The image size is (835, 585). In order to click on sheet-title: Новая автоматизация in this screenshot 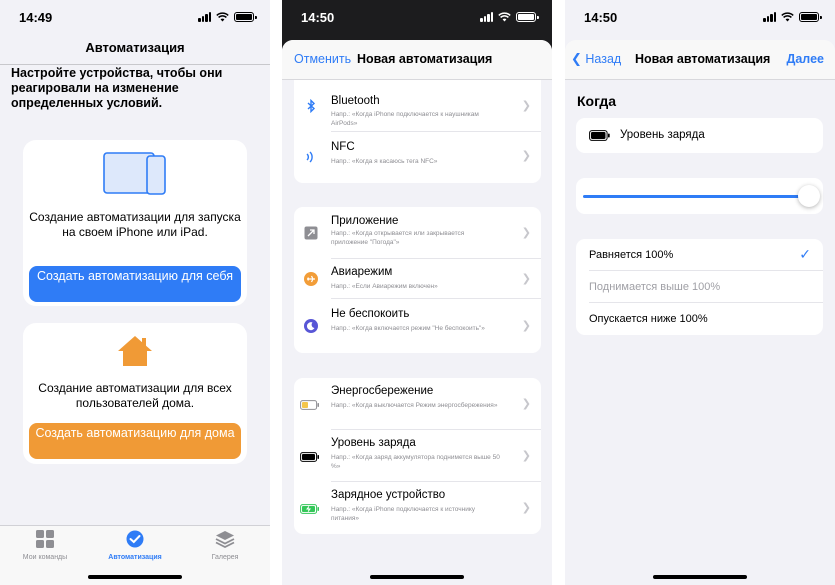, I will do `click(425, 59)`.